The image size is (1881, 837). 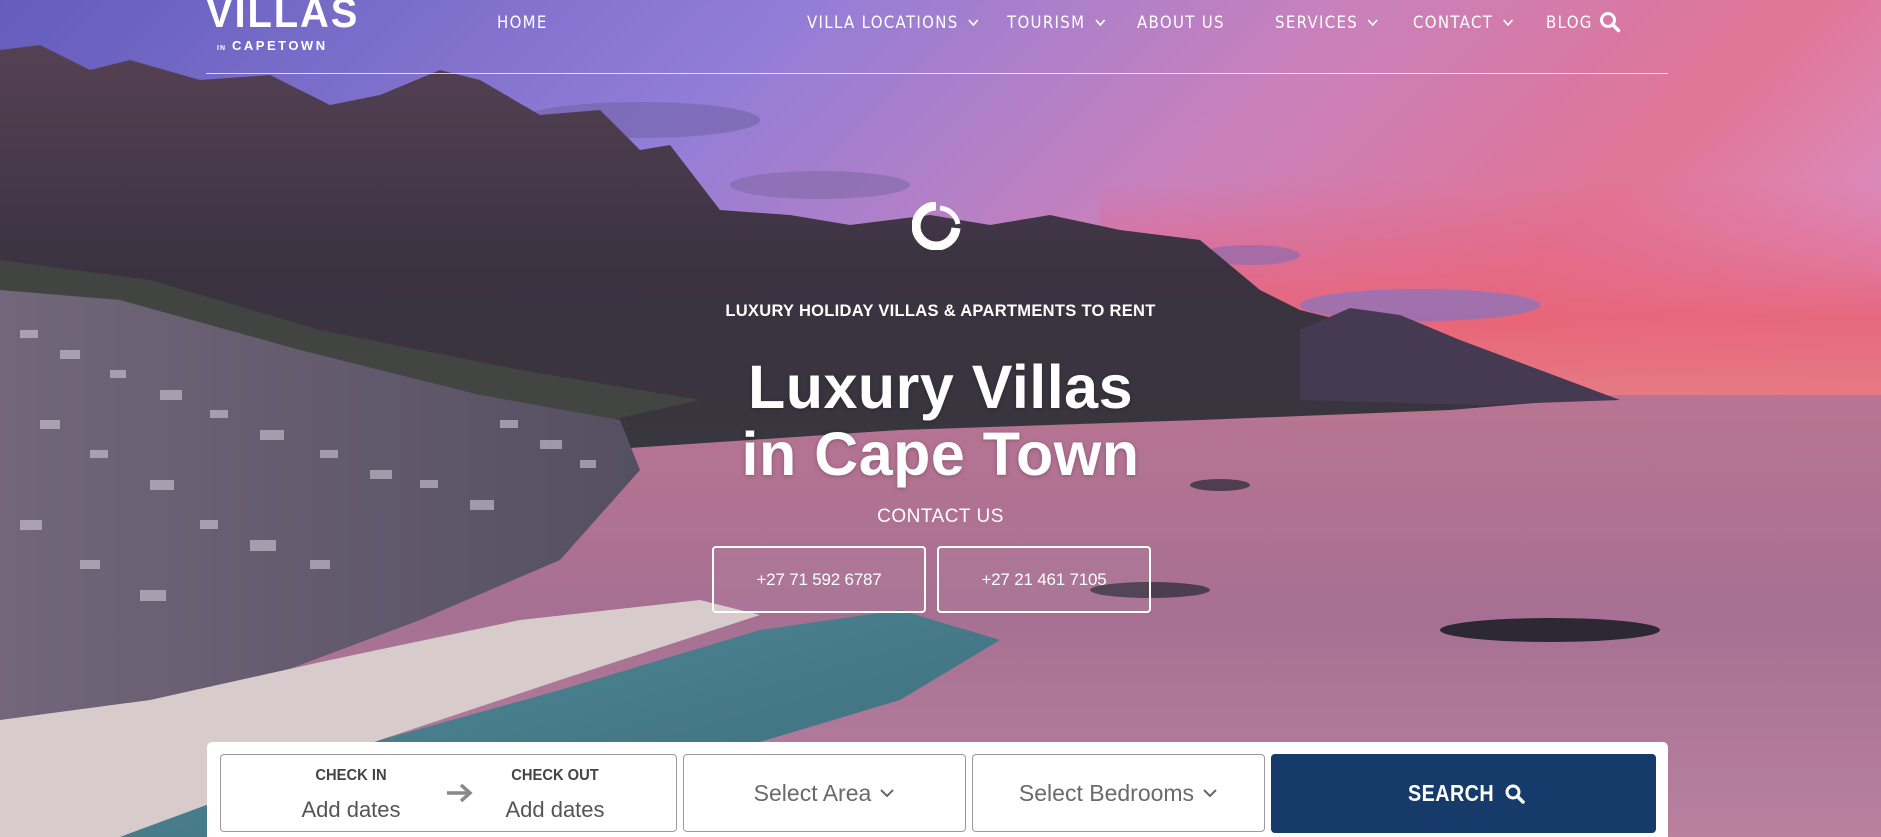 I want to click on contact-us-label: CONTACT US, so click(x=940, y=516).